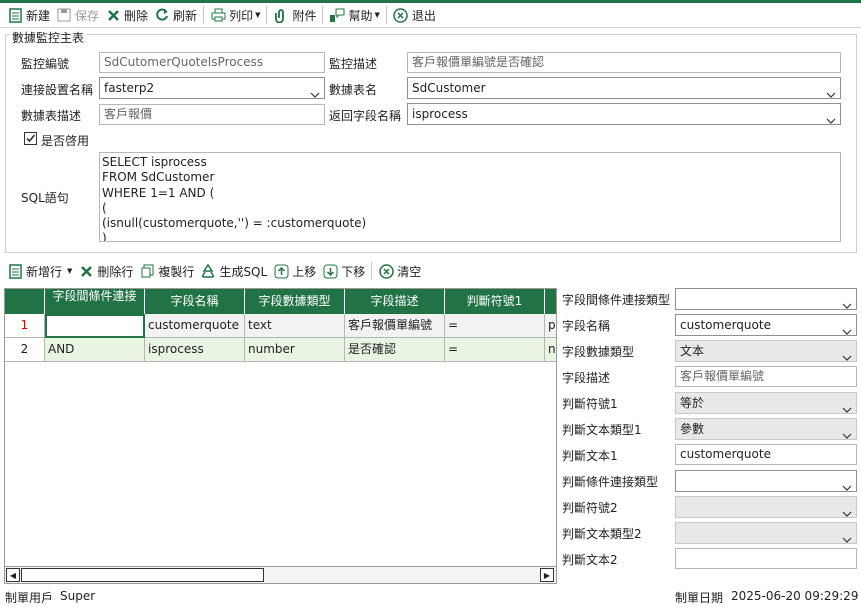 The image size is (861, 608). What do you see at coordinates (15, 15) in the screenshot?
I see `new-doc-icon` at bounding box center [15, 15].